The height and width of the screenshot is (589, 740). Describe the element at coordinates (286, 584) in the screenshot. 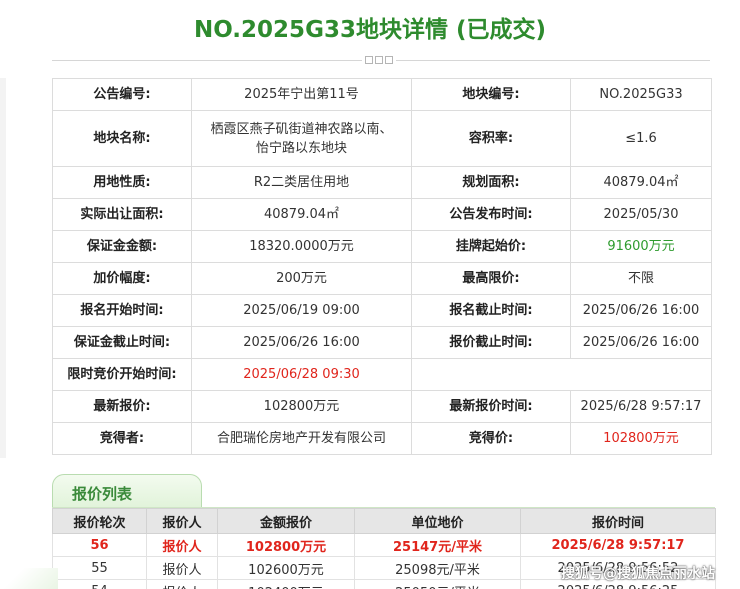

I see `cell-amount: 102400万元` at that location.